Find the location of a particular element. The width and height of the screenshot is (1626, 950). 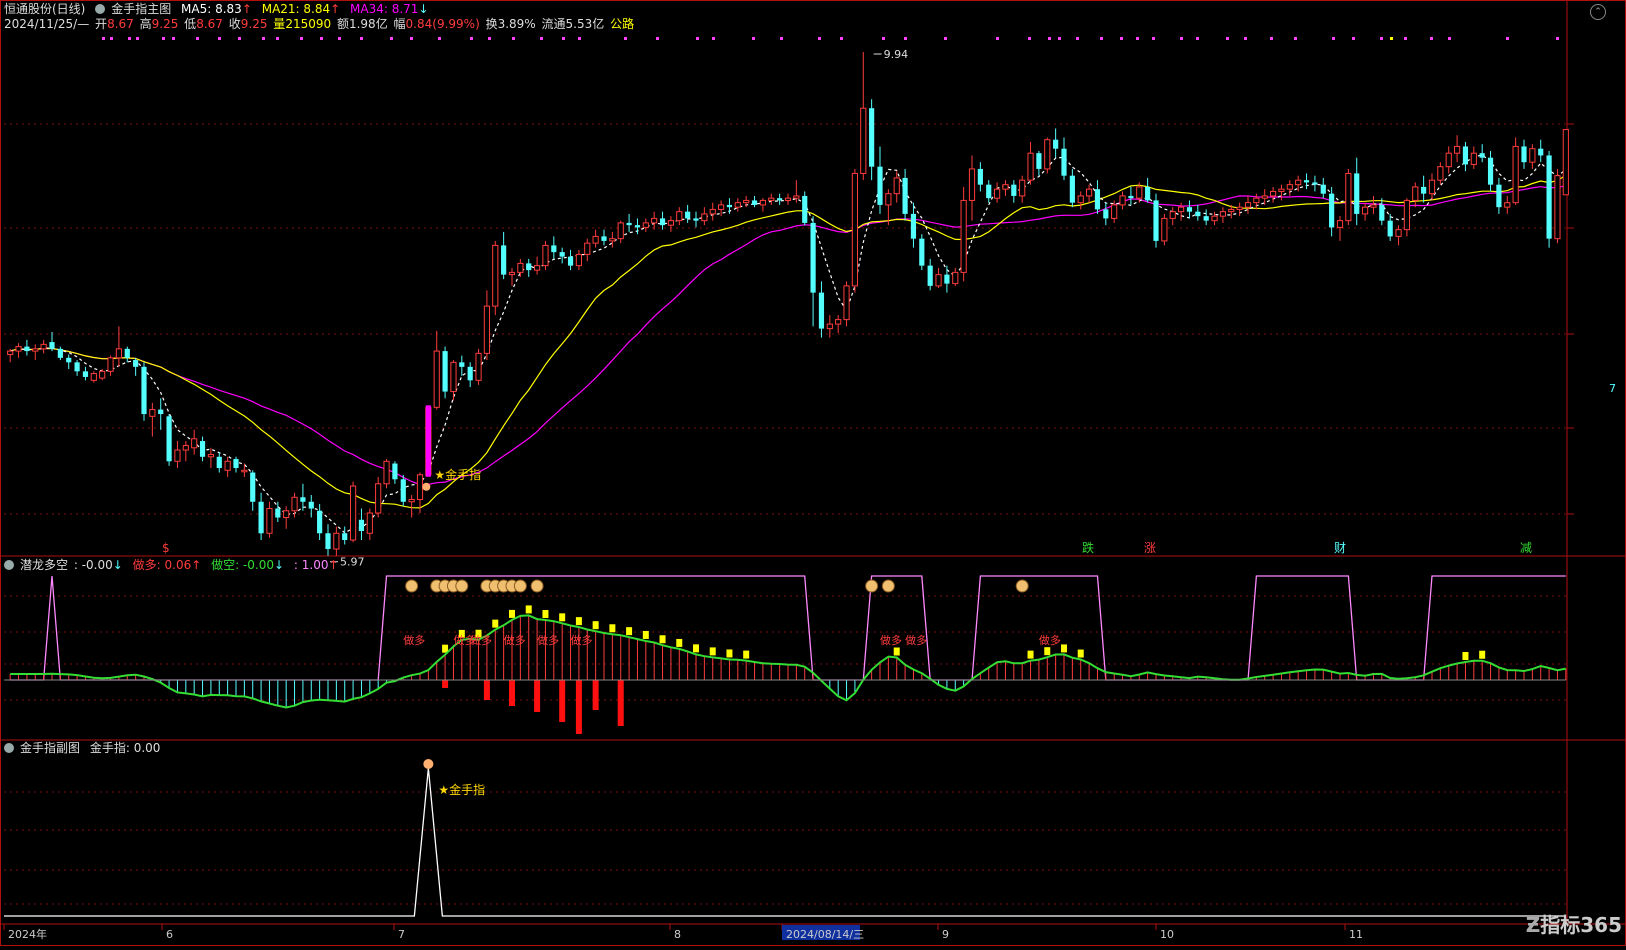

ma21-up-arrow-icon: ↑ is located at coordinates (335, 9).